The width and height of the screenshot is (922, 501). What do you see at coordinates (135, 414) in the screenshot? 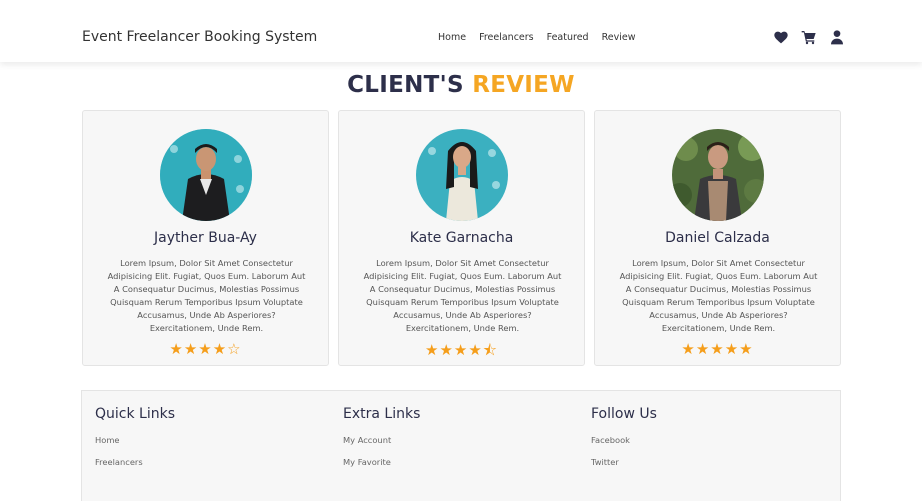
I see `footer-heading: Quick Links` at bounding box center [135, 414].